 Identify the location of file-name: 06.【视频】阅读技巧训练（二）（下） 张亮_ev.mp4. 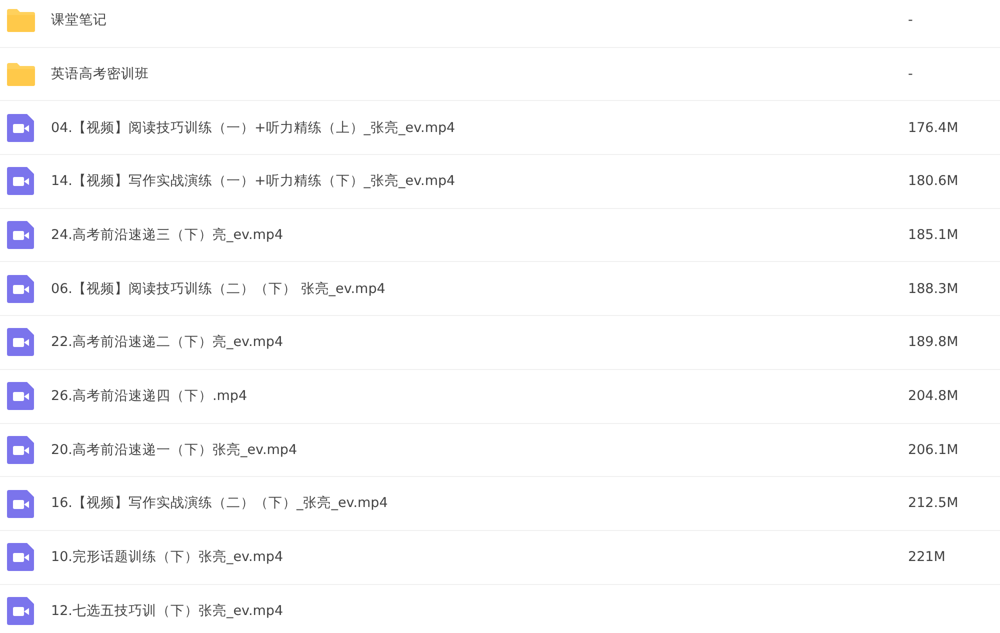
(479, 288).